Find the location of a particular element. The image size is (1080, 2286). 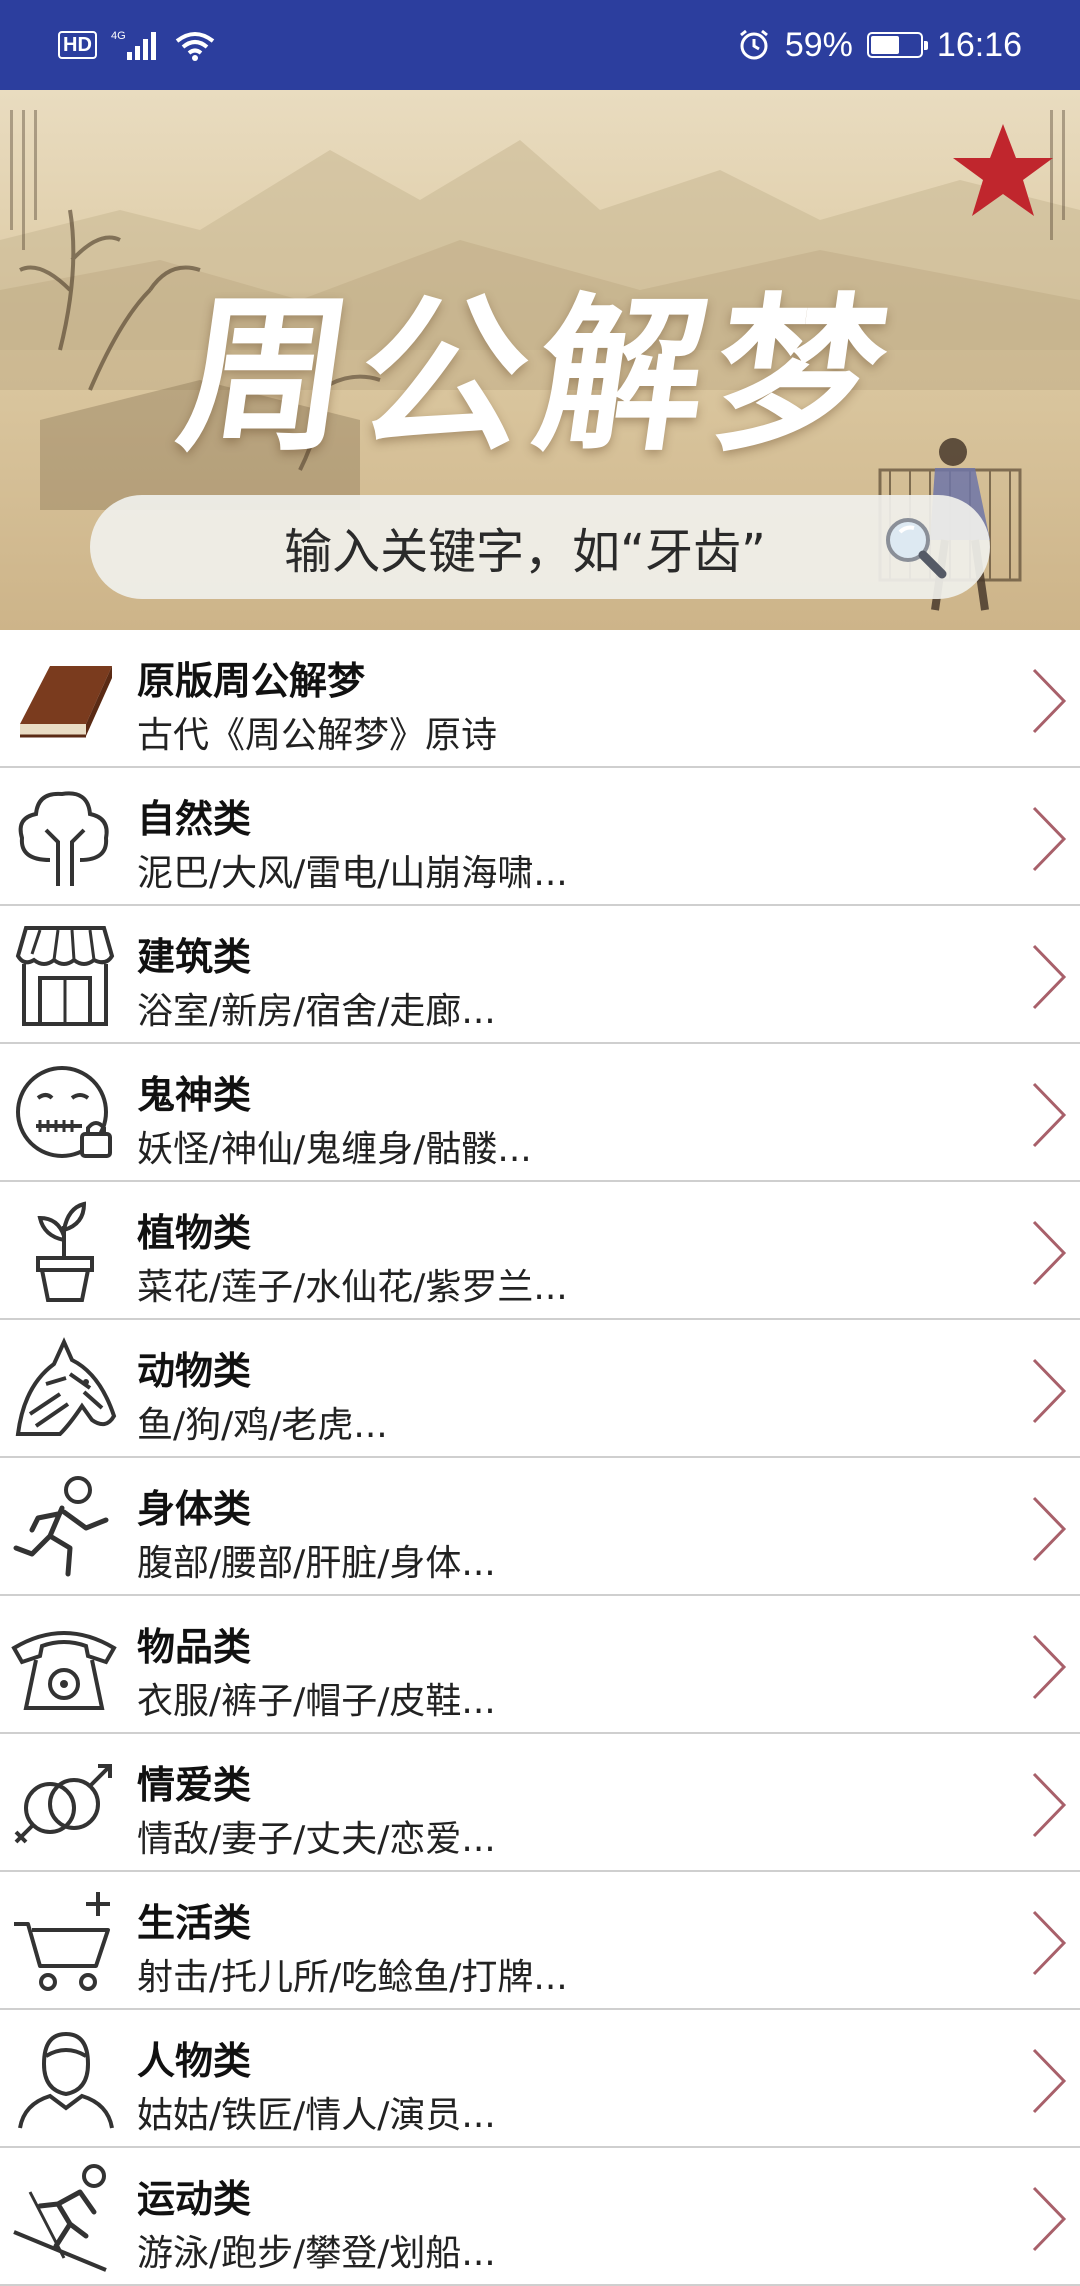

row-title: 情爱类 is located at coordinates (194, 1785).